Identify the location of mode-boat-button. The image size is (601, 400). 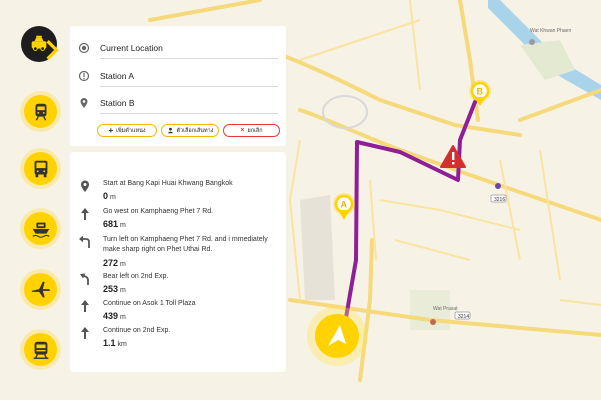
(40, 228).